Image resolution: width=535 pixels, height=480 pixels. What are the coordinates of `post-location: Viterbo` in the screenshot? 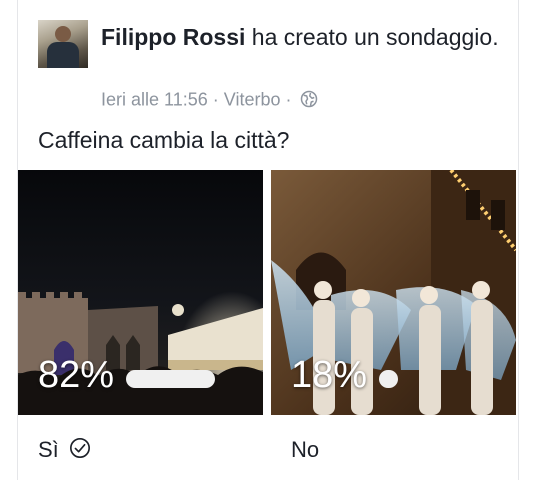 It's located at (252, 99).